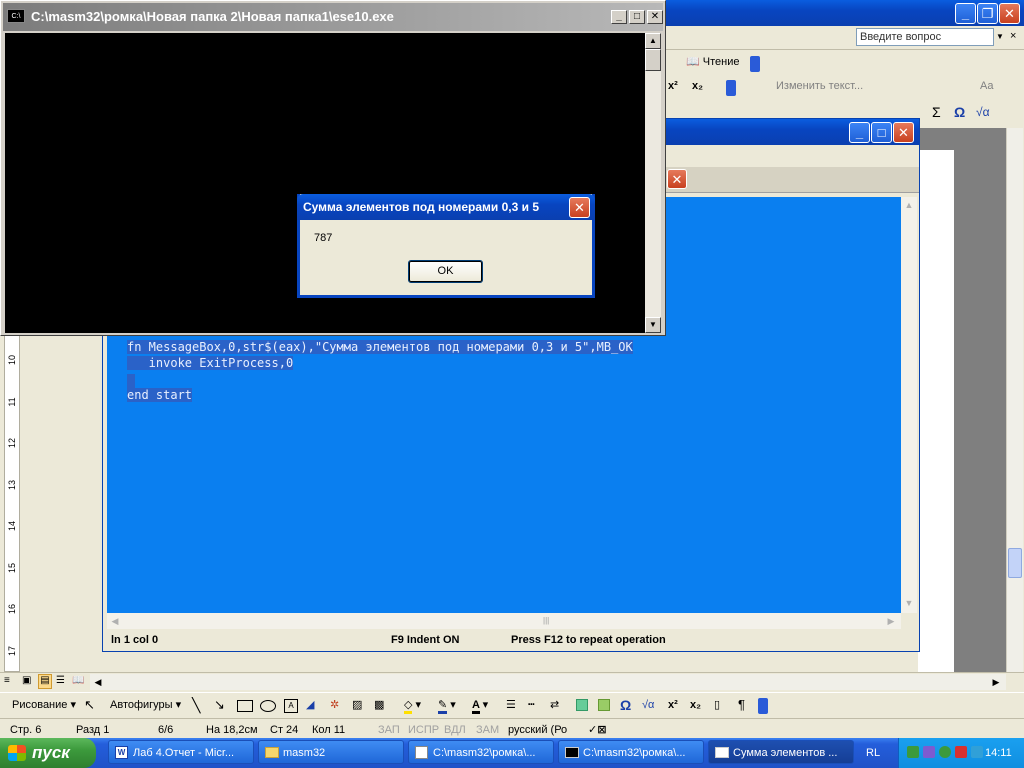 The height and width of the screenshot is (768, 1024). Describe the element at coordinates (1014, 400) in the screenshot. I see `vertical-scrollbar` at that location.